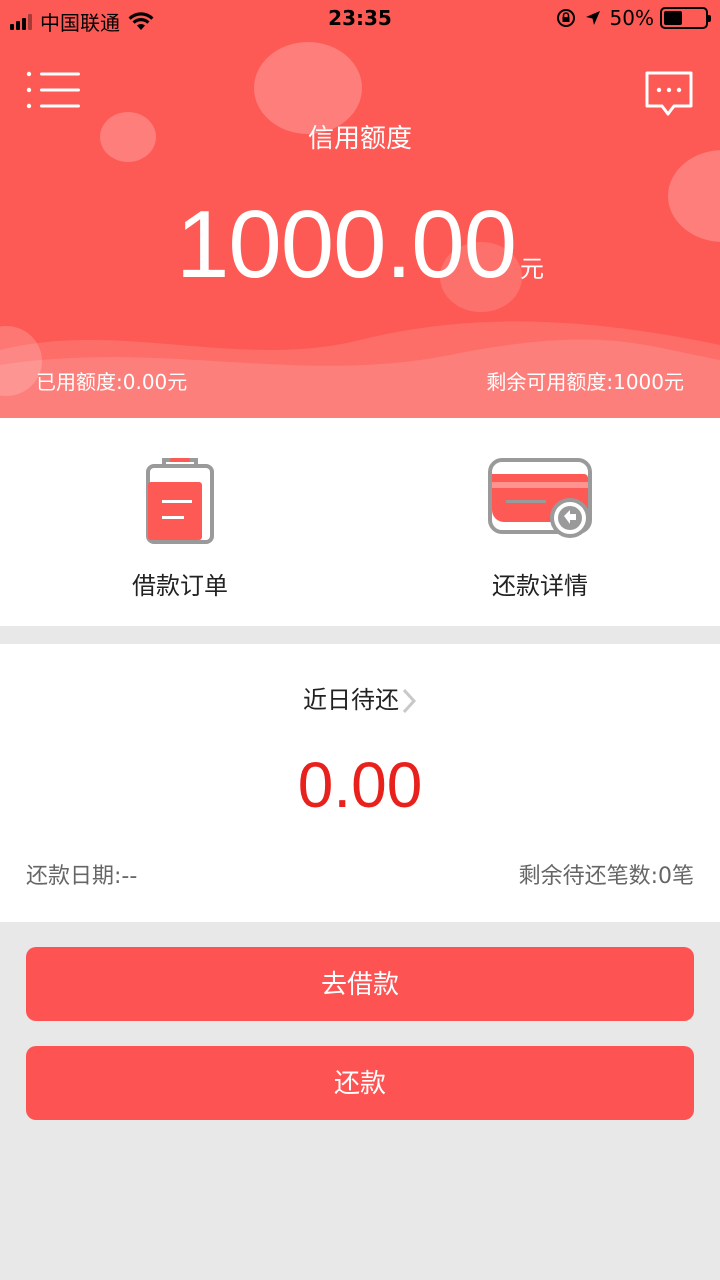 Image resolution: width=720 pixels, height=1280 pixels. What do you see at coordinates (592, 18) in the screenshot?
I see `location-icon` at bounding box center [592, 18].